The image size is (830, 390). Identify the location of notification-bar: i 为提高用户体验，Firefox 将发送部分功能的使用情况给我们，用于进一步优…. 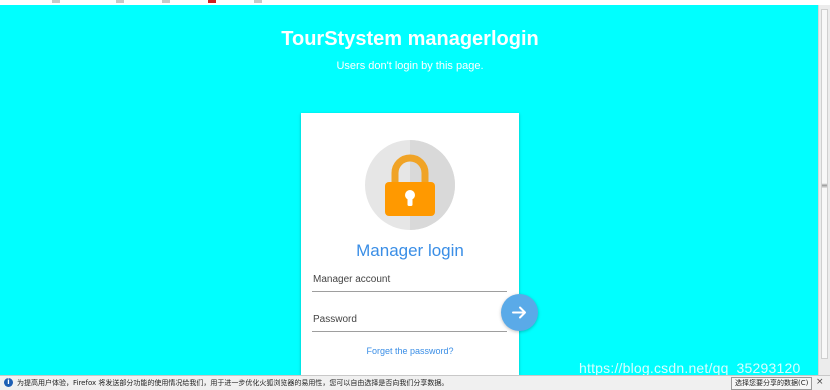
(415, 382).